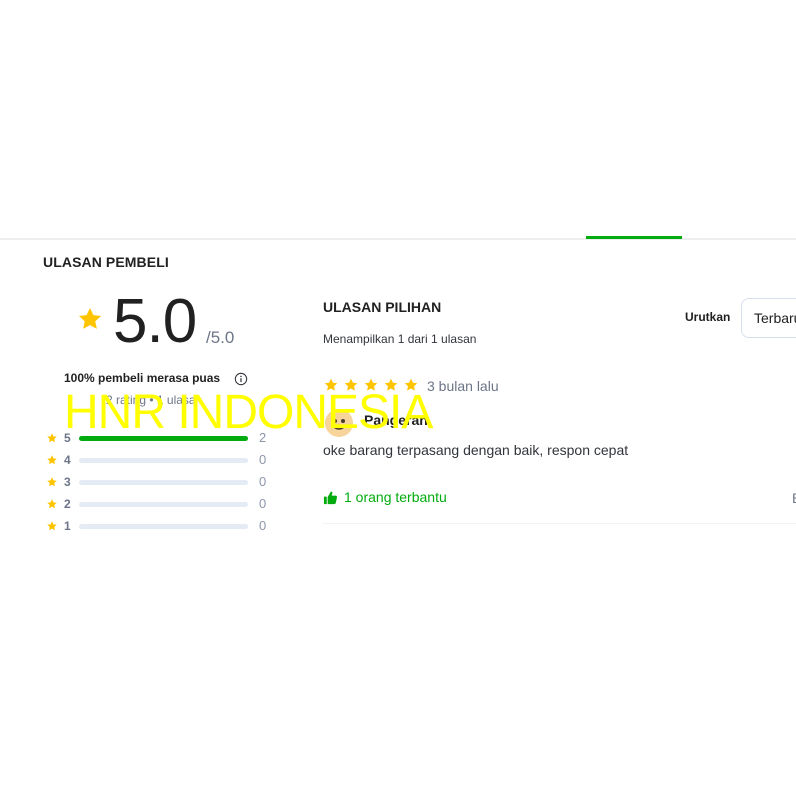  What do you see at coordinates (395, 497) in the screenshot?
I see `helpful-count: 1 orang terbantu` at bounding box center [395, 497].